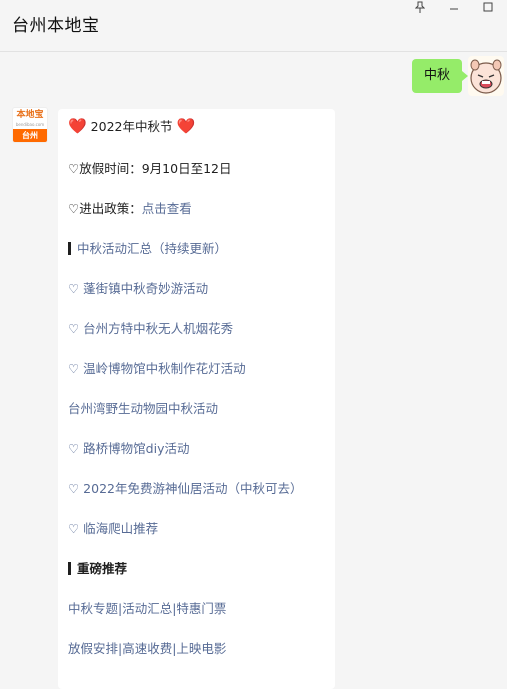 The width and height of the screenshot is (507, 689). I want to click on account-logo-text: 本地宝, so click(30, 115).